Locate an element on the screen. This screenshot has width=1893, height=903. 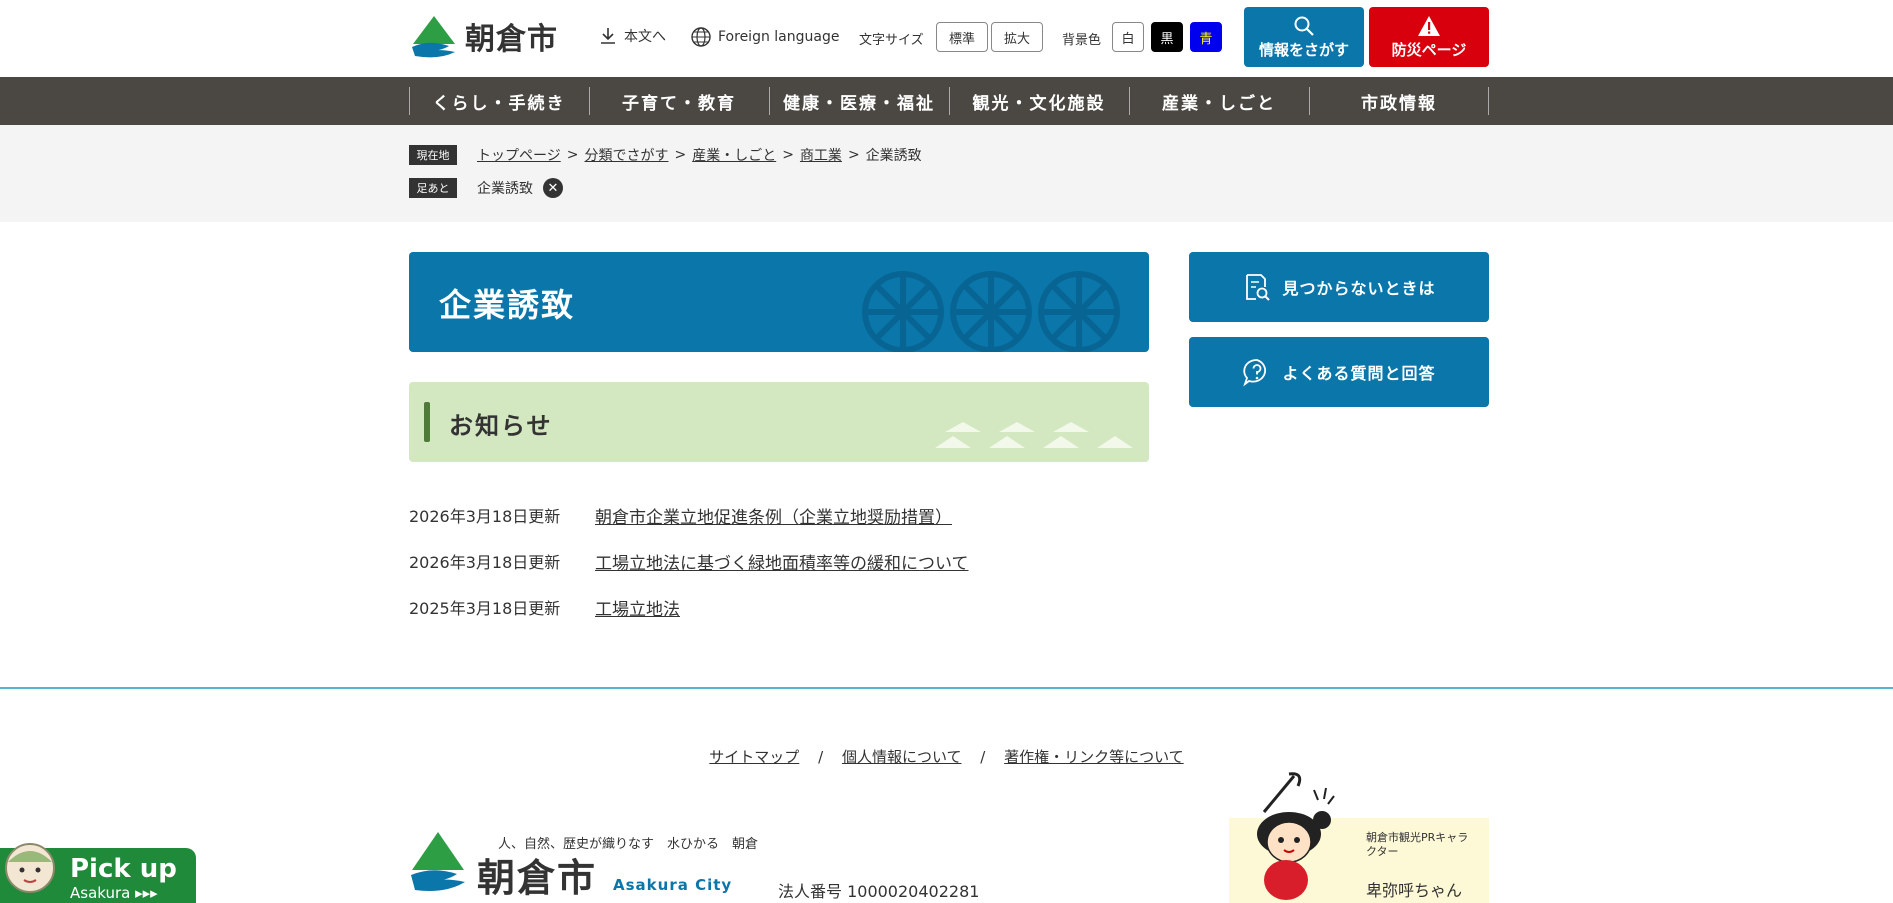
foreign-language-label: Foreign language is located at coordinates (779, 37).